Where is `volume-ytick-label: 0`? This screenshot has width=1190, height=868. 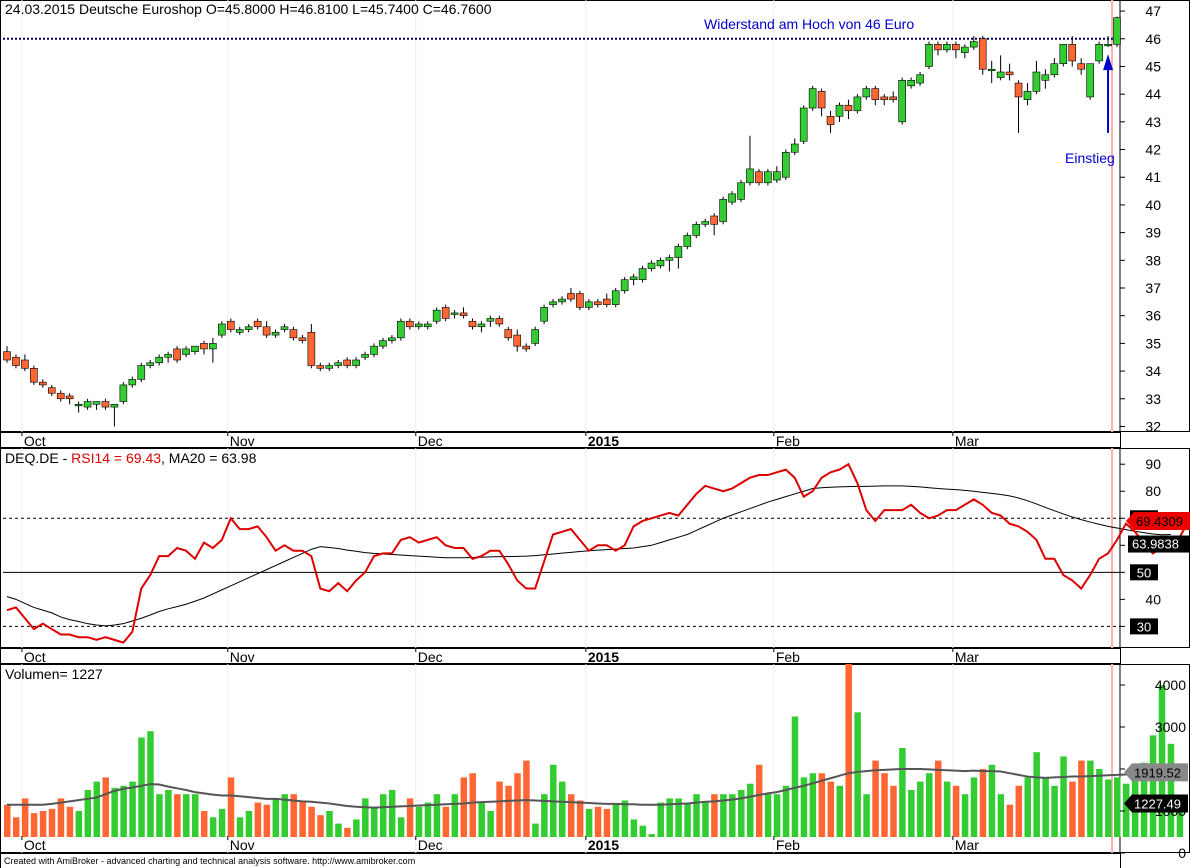 volume-ytick-label: 0 is located at coordinates (1182, 853).